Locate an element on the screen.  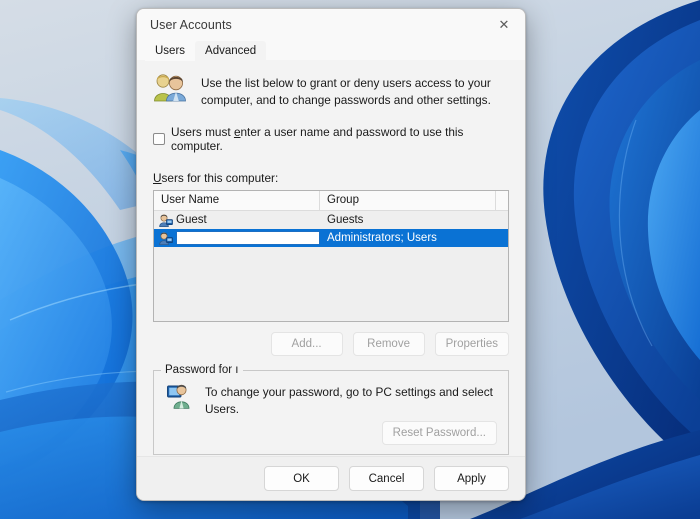
properties-button: Properties is located at coordinates (471, 344).